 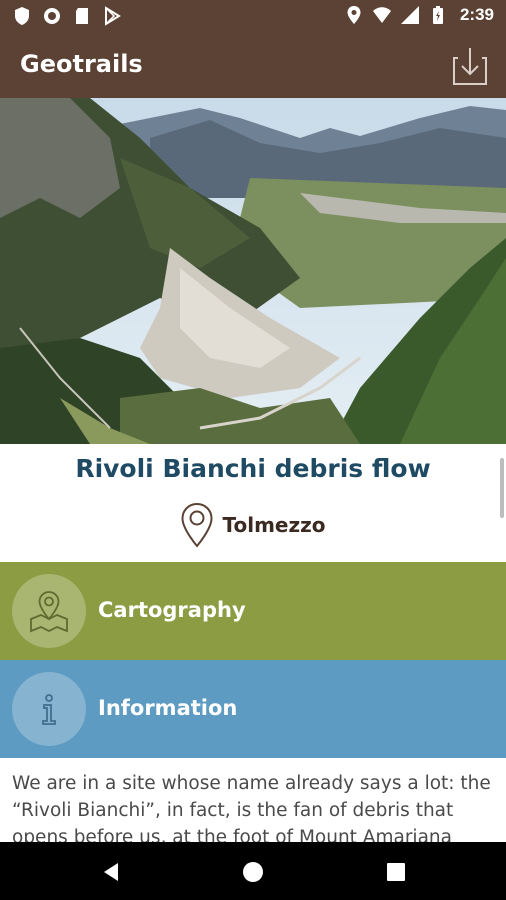 I want to click on cartography-label: Cartography, so click(x=172, y=610).